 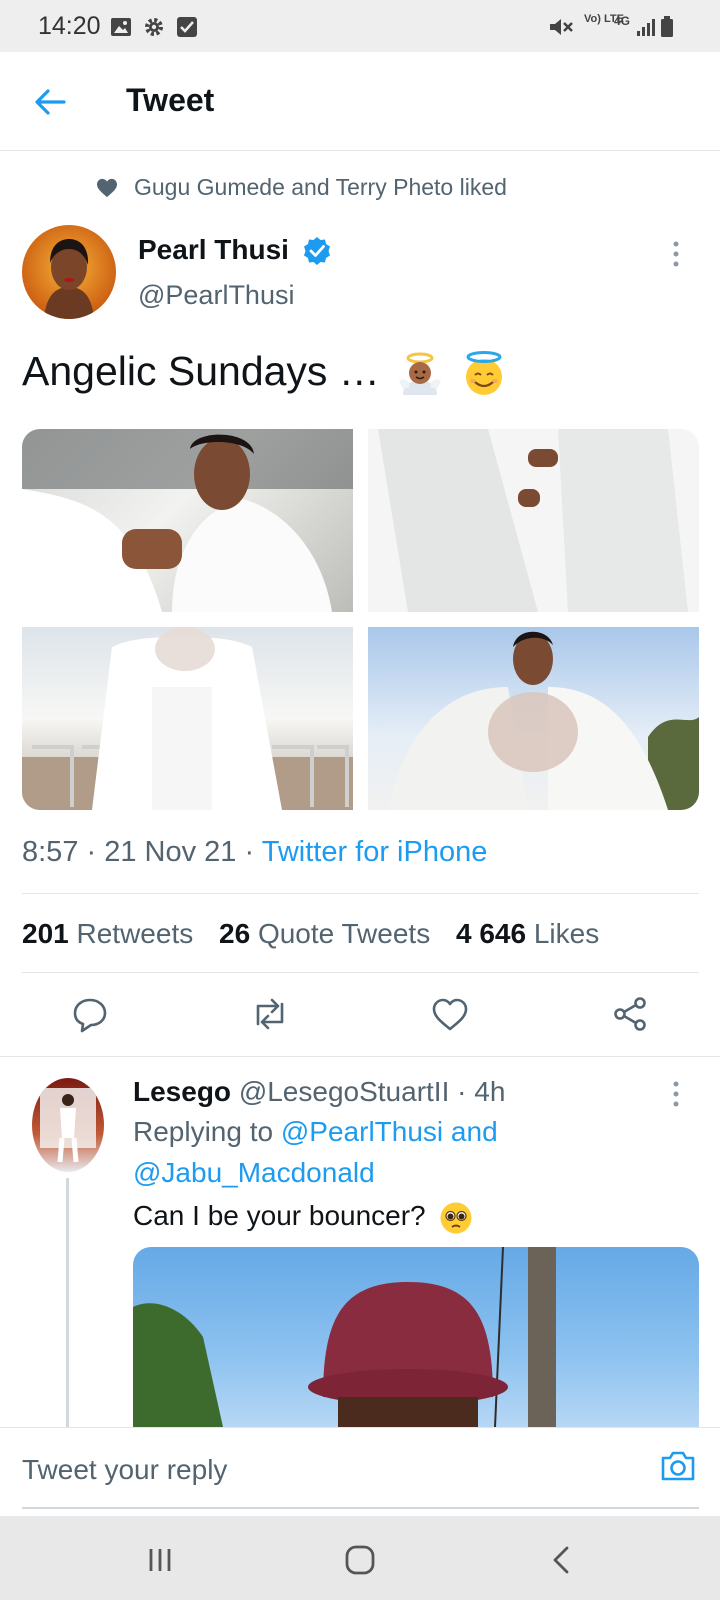 I want to click on tweet-timestamp-source: 8:57 · 21 Nov 21 · Twitter for iPhone, so click(x=255, y=852).